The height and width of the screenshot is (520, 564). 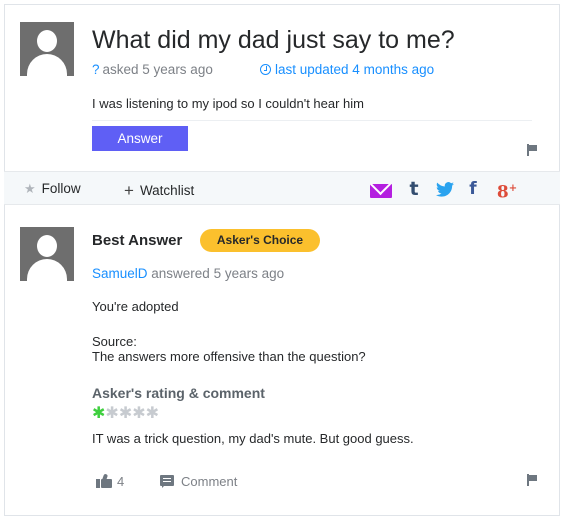 I want to click on facebook-icon: f, so click(x=473, y=189).